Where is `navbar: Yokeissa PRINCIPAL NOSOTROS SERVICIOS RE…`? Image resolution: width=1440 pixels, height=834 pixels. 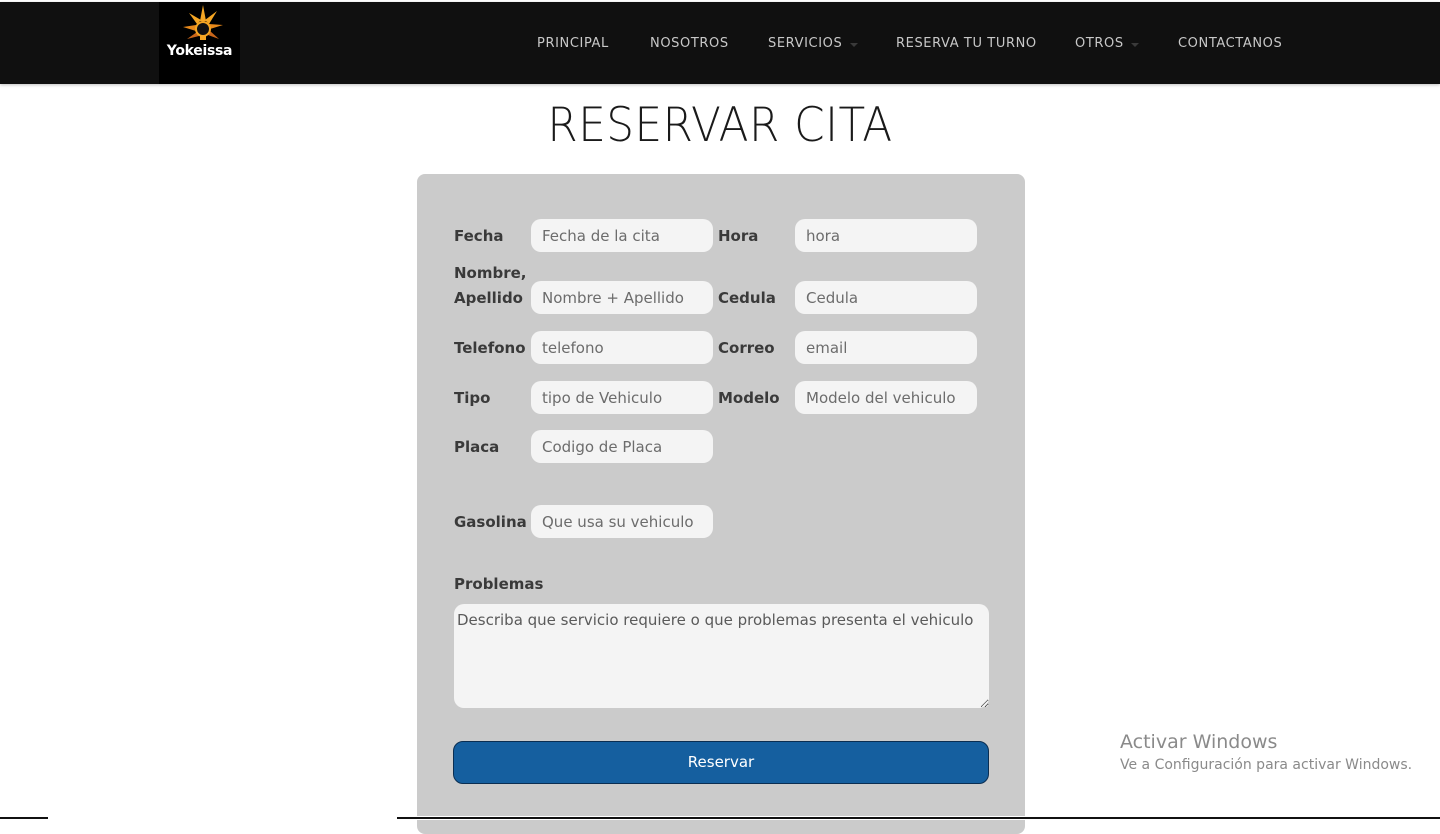
navbar: Yokeissa PRINCIPAL NOSOTROS SERVICIOS RE… is located at coordinates (720, 43).